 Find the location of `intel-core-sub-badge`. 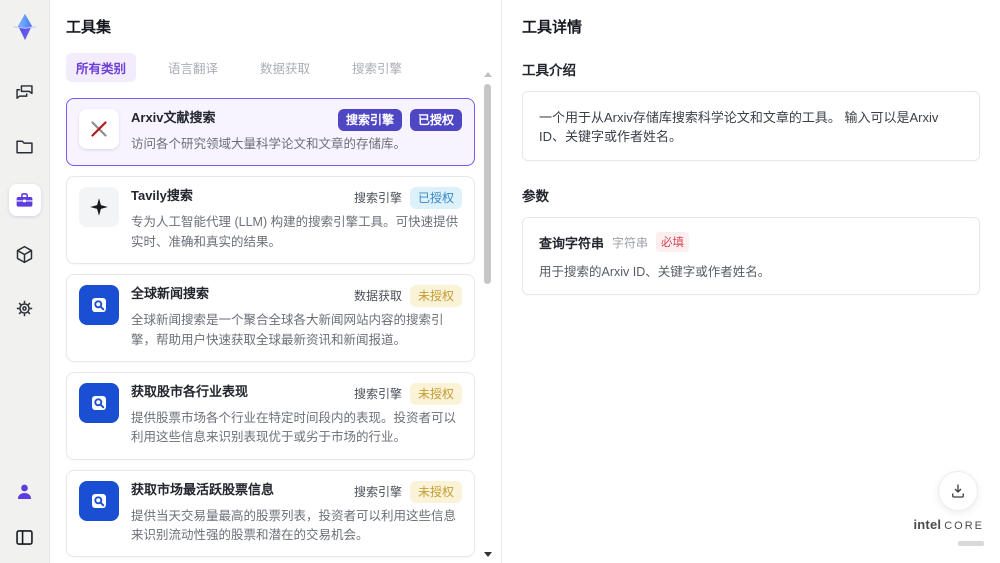

intel-core-sub-badge is located at coordinates (971, 544).